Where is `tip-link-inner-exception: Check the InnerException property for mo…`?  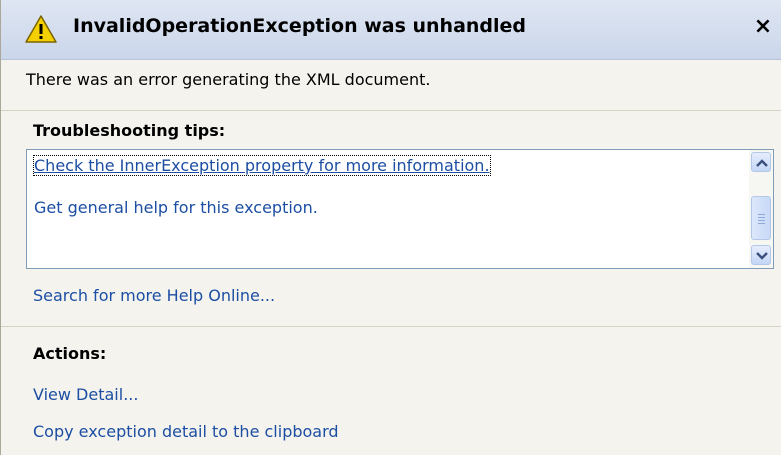 tip-link-inner-exception: Check the InnerException property for mo… is located at coordinates (262, 165).